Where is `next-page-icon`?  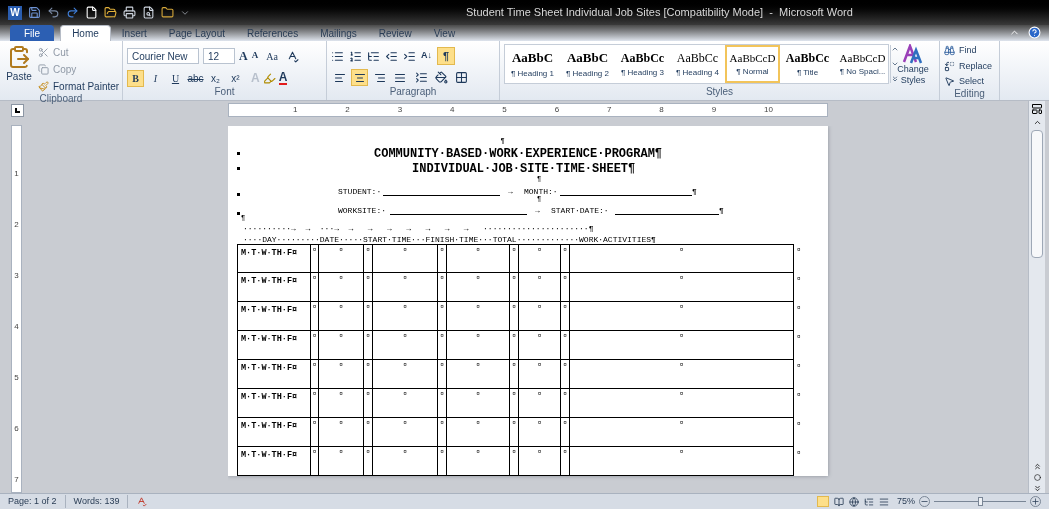
next-page-icon is located at coordinates (1037, 488).